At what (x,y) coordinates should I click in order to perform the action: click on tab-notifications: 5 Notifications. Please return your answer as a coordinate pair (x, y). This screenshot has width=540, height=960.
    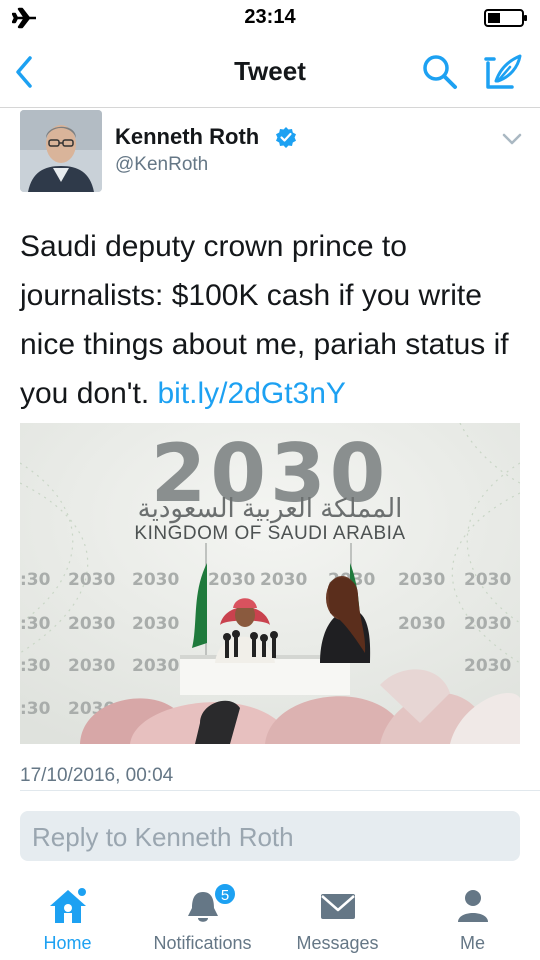
    Looking at the image, I should click on (202, 918).